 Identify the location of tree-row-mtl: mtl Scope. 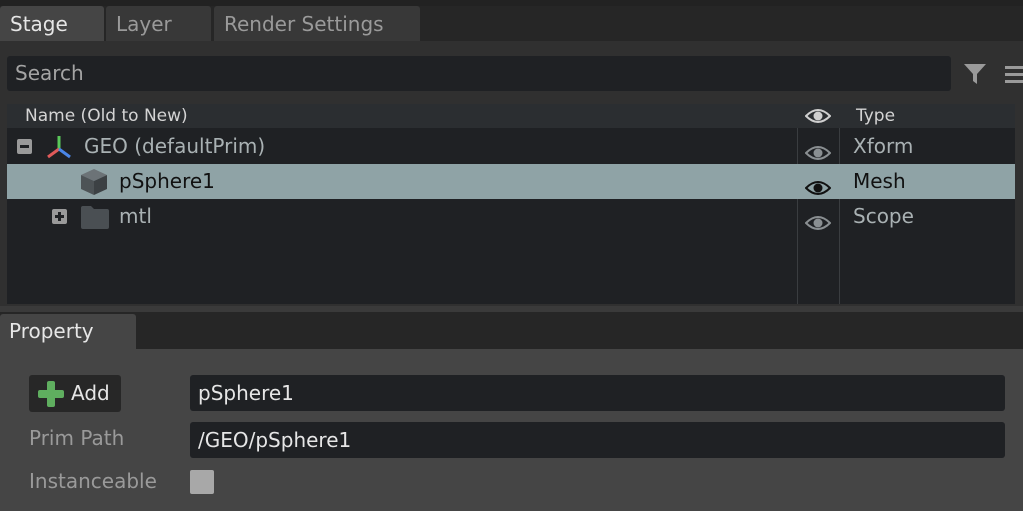
(511, 216).